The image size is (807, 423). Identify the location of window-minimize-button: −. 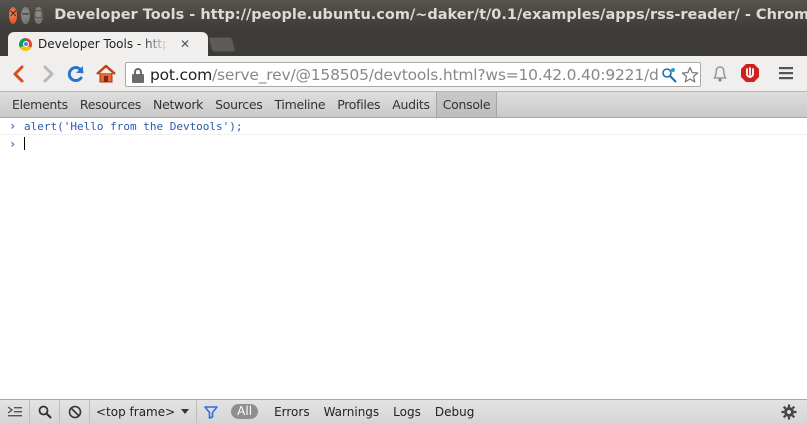
(25, 15).